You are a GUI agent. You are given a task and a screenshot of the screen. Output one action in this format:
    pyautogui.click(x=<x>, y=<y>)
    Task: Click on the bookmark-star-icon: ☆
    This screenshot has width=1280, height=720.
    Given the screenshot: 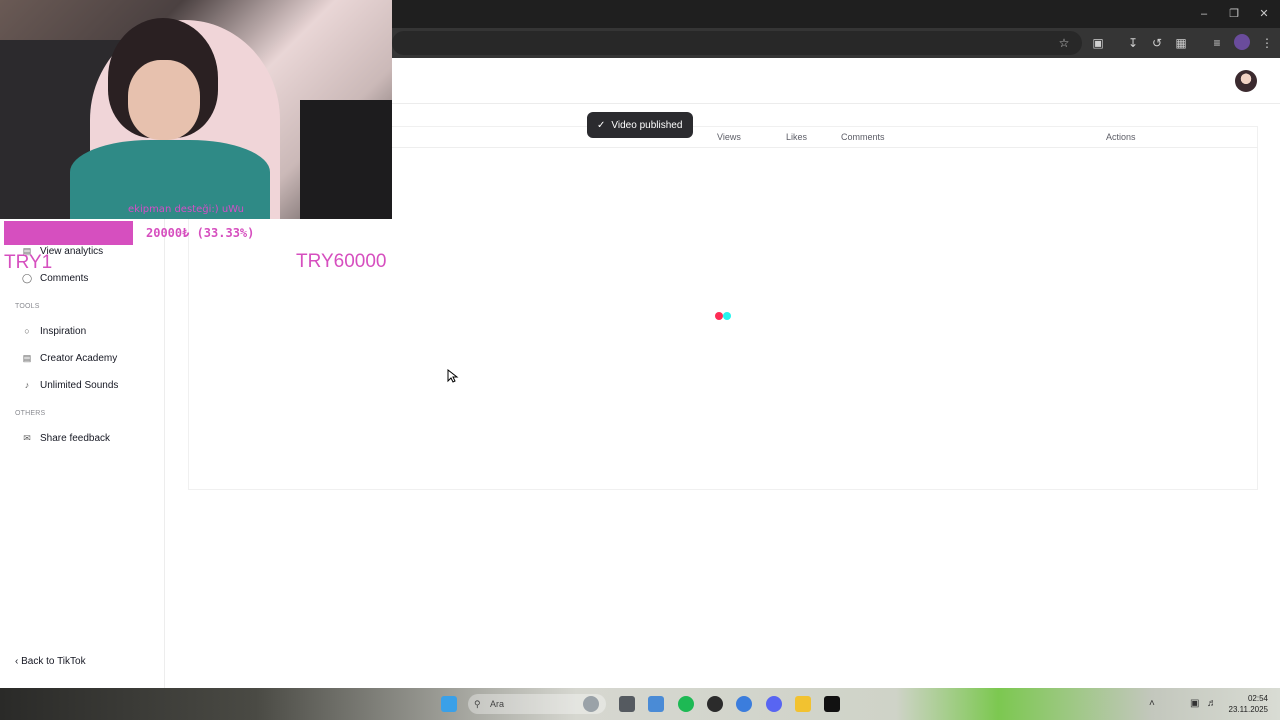 What is the action you would take?
    pyautogui.click(x=1064, y=43)
    